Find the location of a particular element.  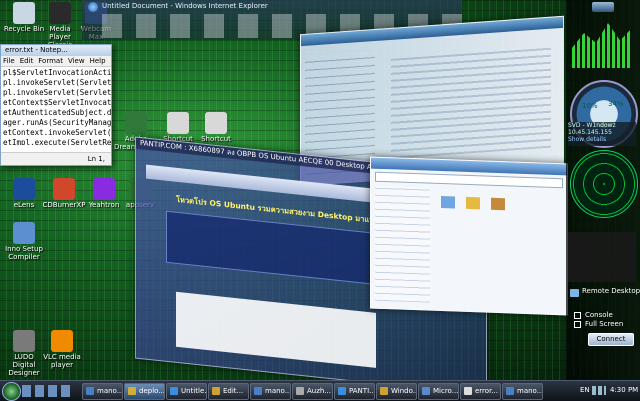

remote-desktop-option: Console is located at coordinates (604, 315).